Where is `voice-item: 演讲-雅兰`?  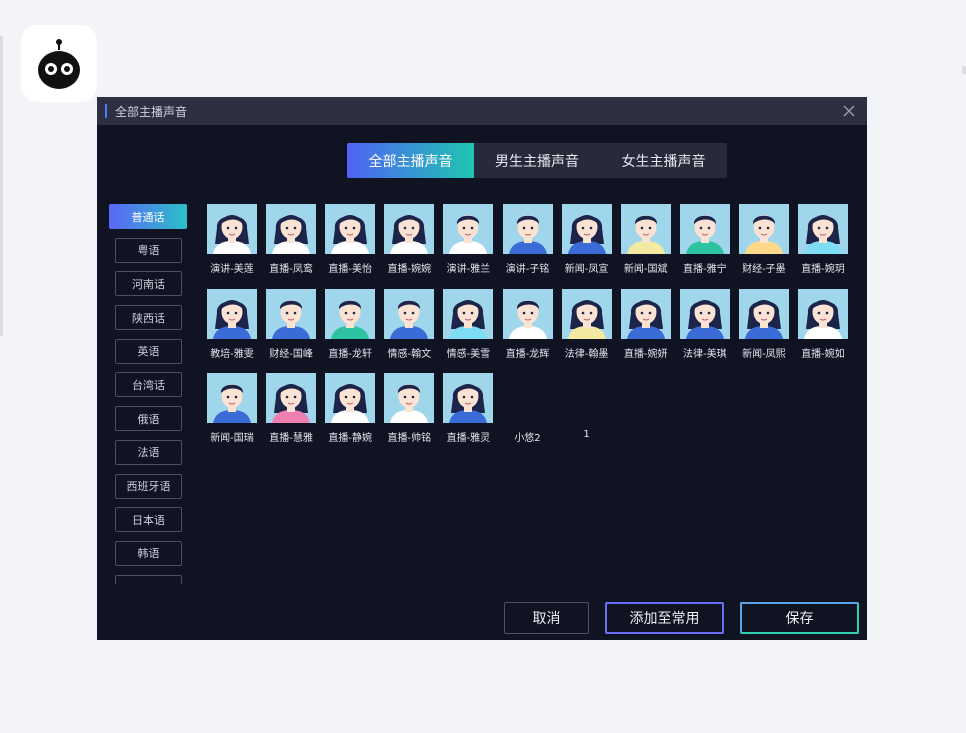
voice-item: 演讲-雅兰 is located at coordinates (468, 239).